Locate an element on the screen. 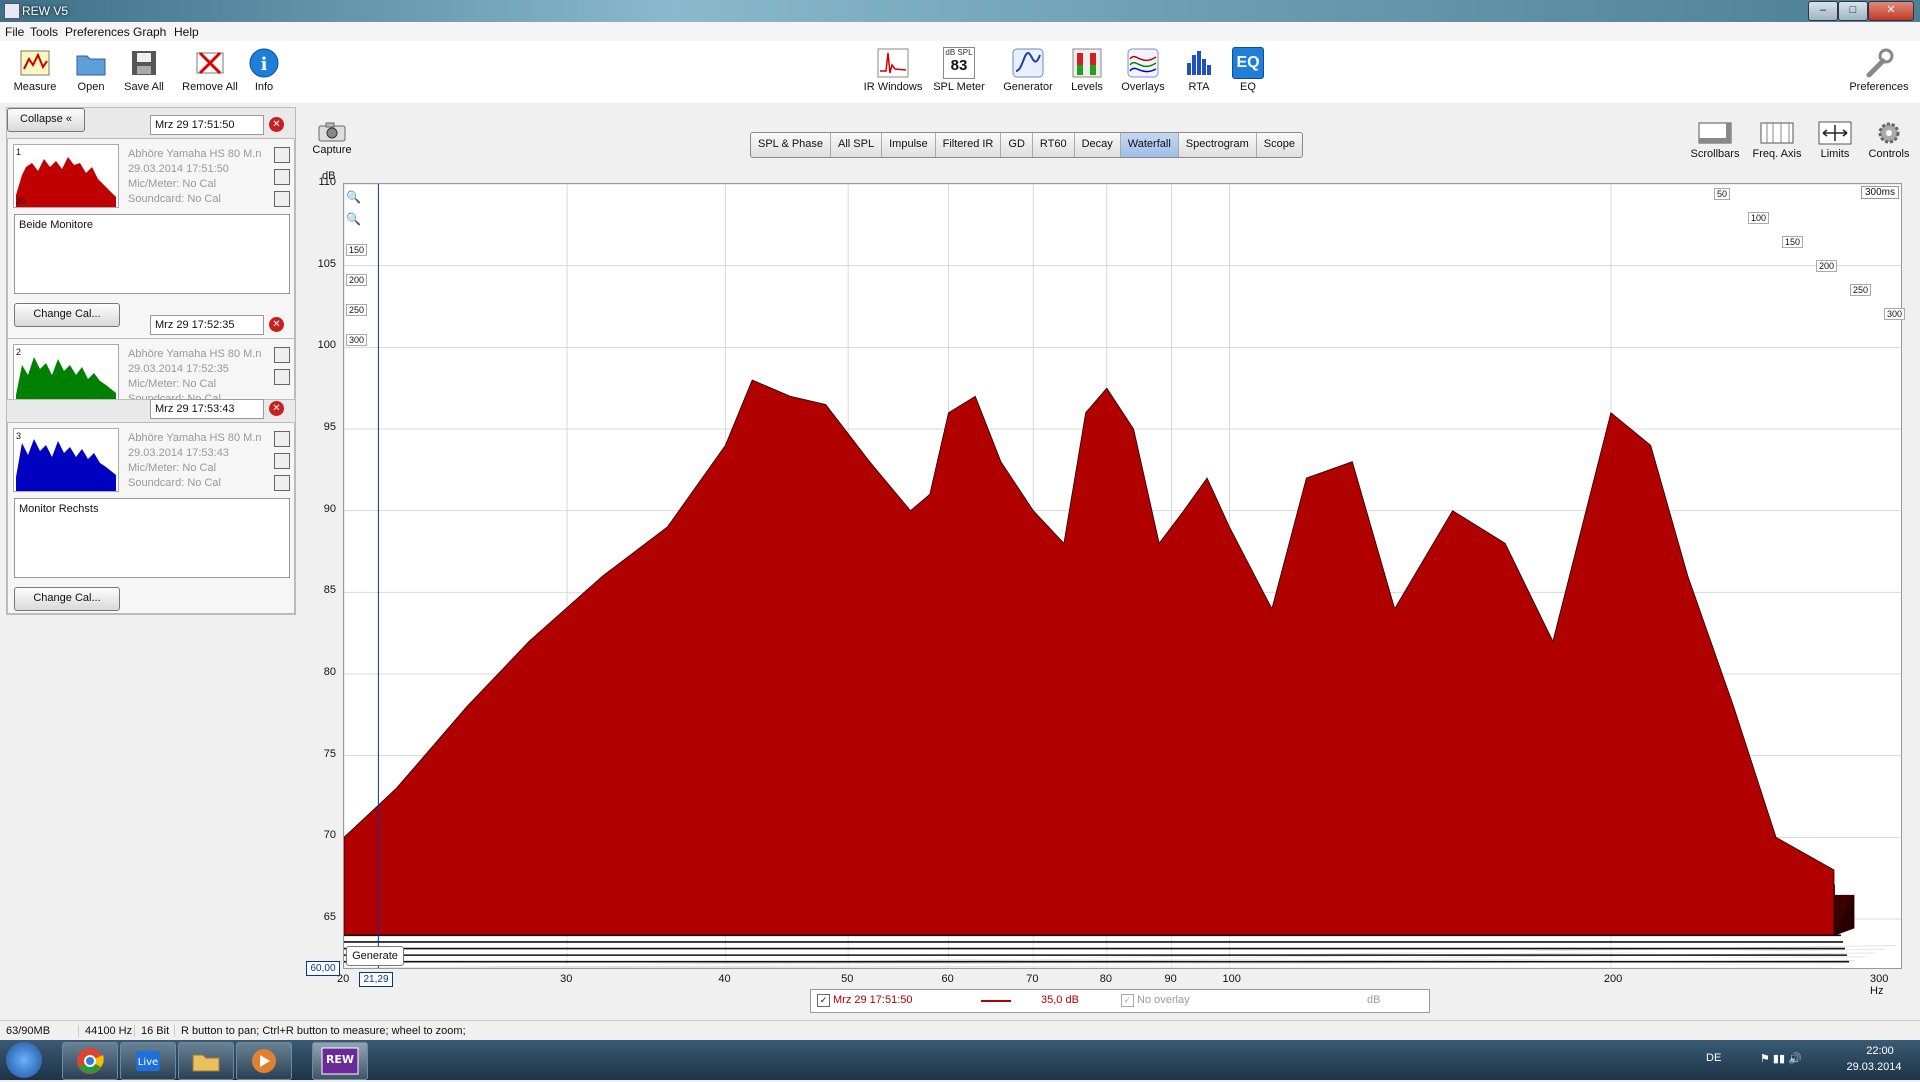 The height and width of the screenshot is (1082, 1920). menu-help: Help is located at coordinates (186, 32).